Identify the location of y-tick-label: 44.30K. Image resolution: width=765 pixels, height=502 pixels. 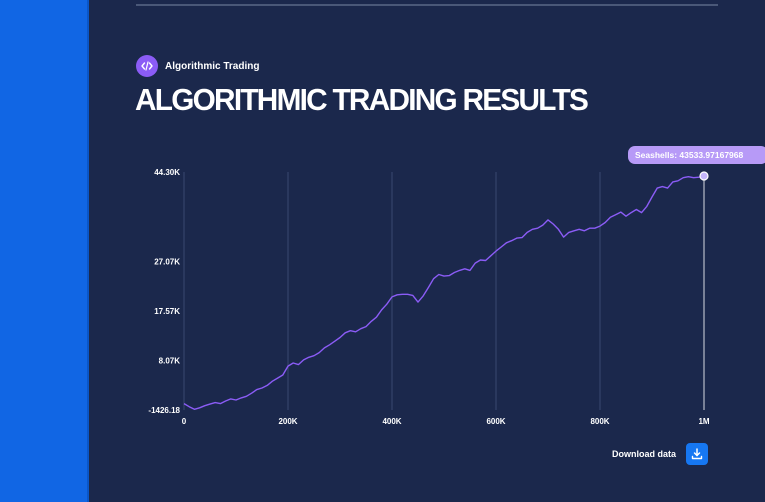
(167, 172).